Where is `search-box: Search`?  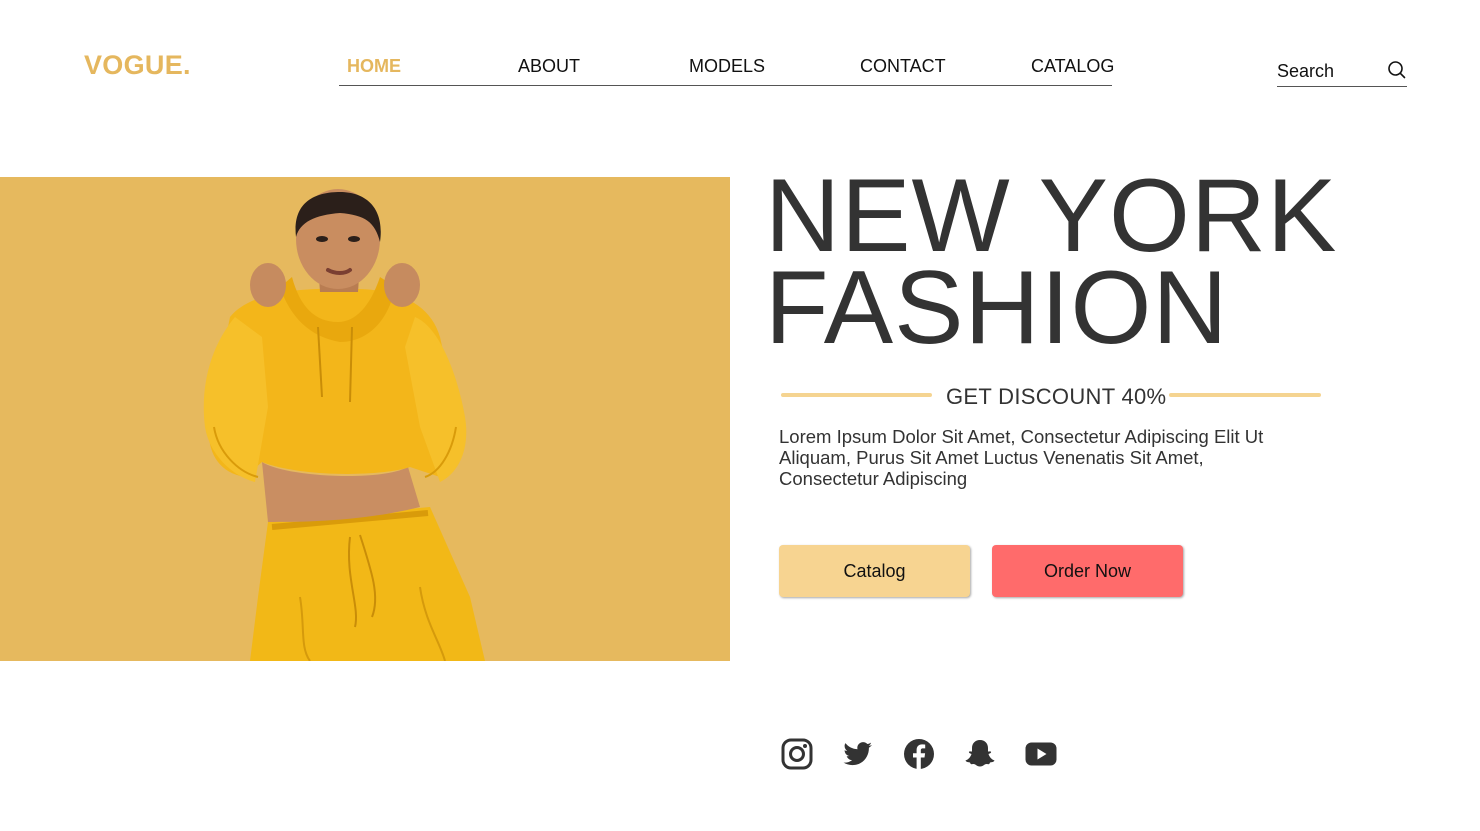 search-box: Search is located at coordinates (1342, 72).